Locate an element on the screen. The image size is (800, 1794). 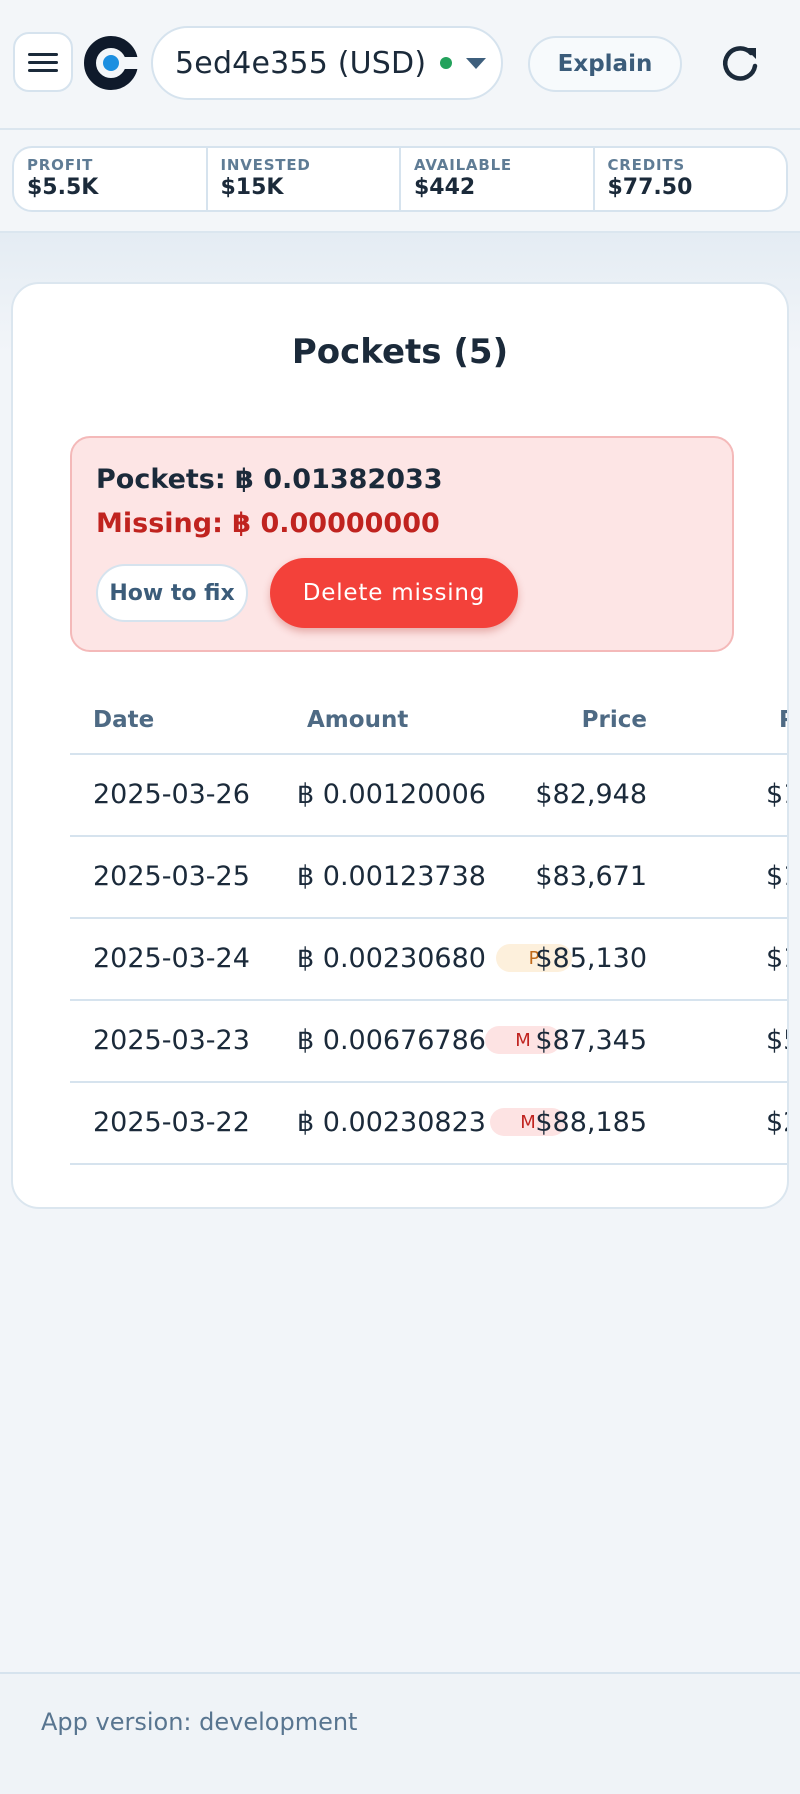
menu-button is located at coordinates (43, 62).